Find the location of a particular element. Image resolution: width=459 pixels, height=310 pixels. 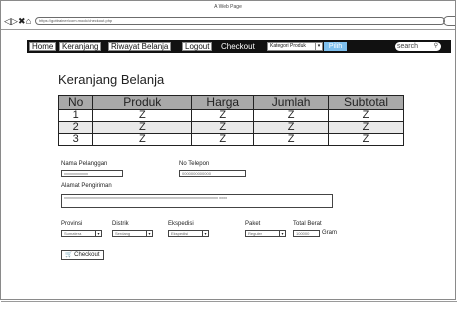

menu-home: Home is located at coordinates (43, 46).